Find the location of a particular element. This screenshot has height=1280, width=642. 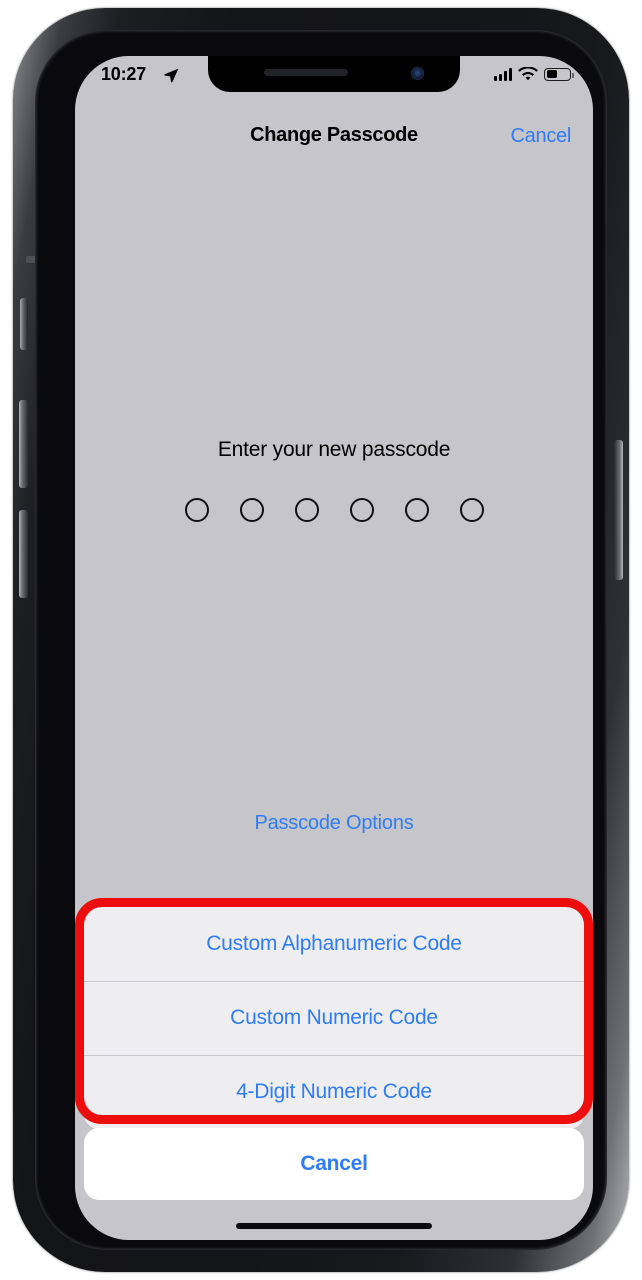

location-arrow-icon is located at coordinates (171, 78).